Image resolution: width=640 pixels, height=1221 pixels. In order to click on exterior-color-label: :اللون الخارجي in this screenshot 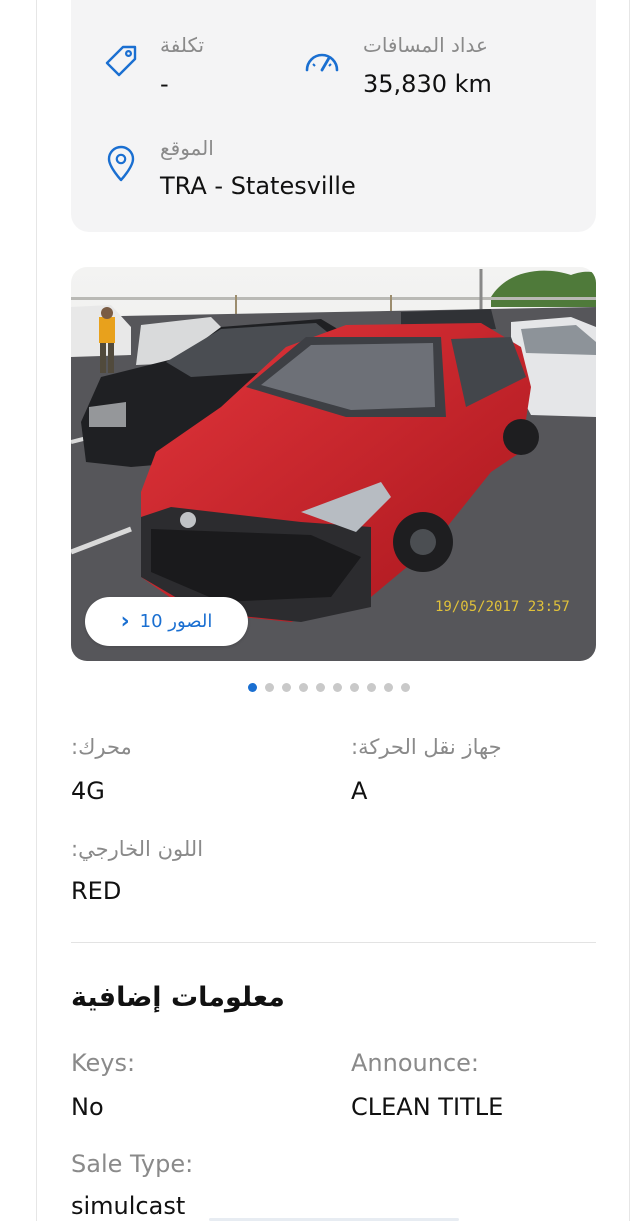, I will do `click(137, 849)`.